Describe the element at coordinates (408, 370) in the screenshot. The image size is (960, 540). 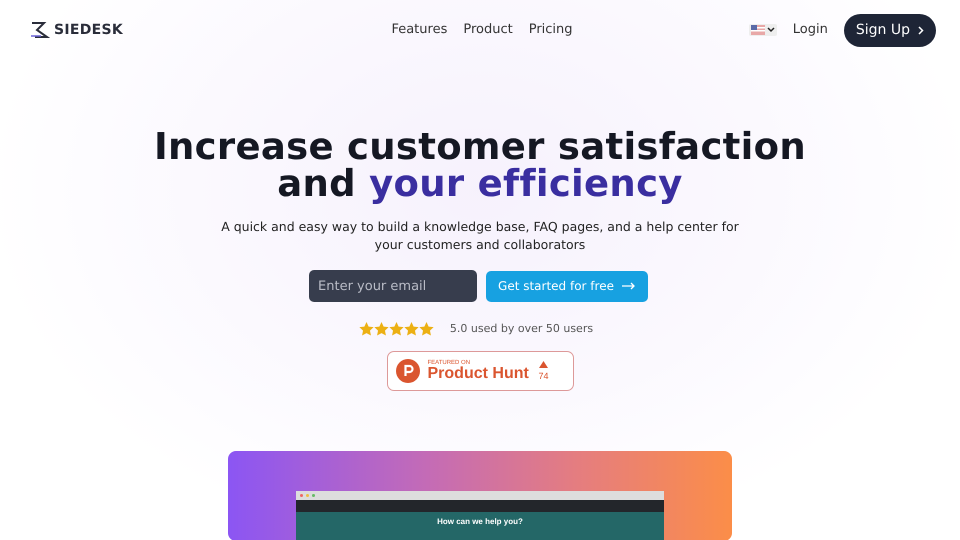
I see `product-hunt-logo-icon` at that location.